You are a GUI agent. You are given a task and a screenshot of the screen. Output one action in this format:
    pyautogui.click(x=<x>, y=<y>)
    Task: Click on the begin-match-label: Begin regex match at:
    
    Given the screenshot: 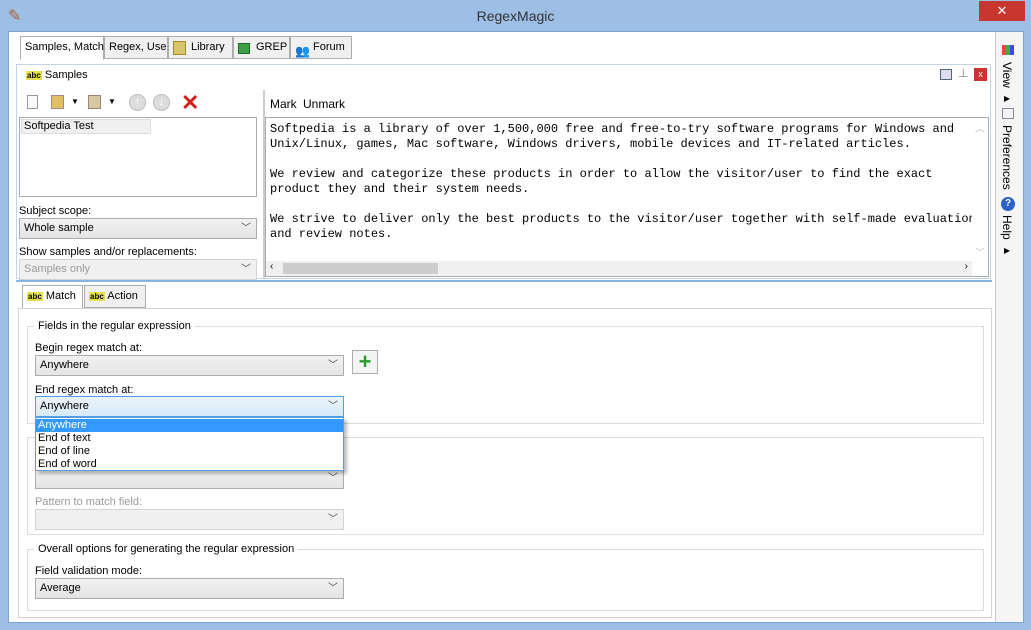 What is the action you would take?
    pyautogui.click(x=89, y=348)
    